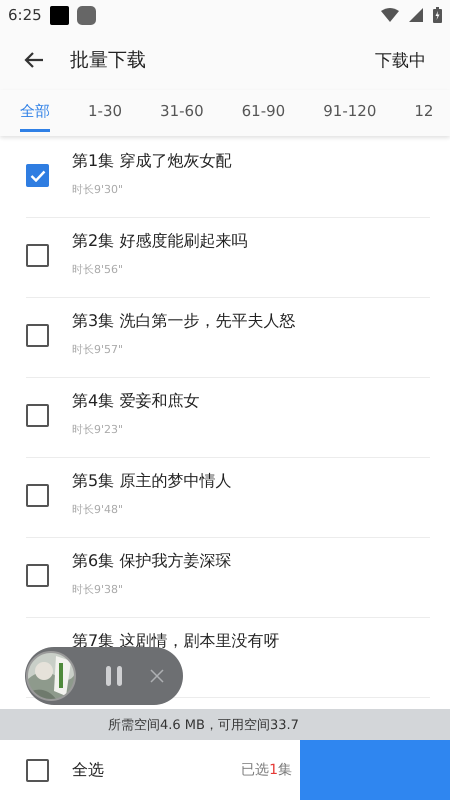  Describe the element at coordinates (35, 111) in the screenshot. I see `tab: 全部` at that location.